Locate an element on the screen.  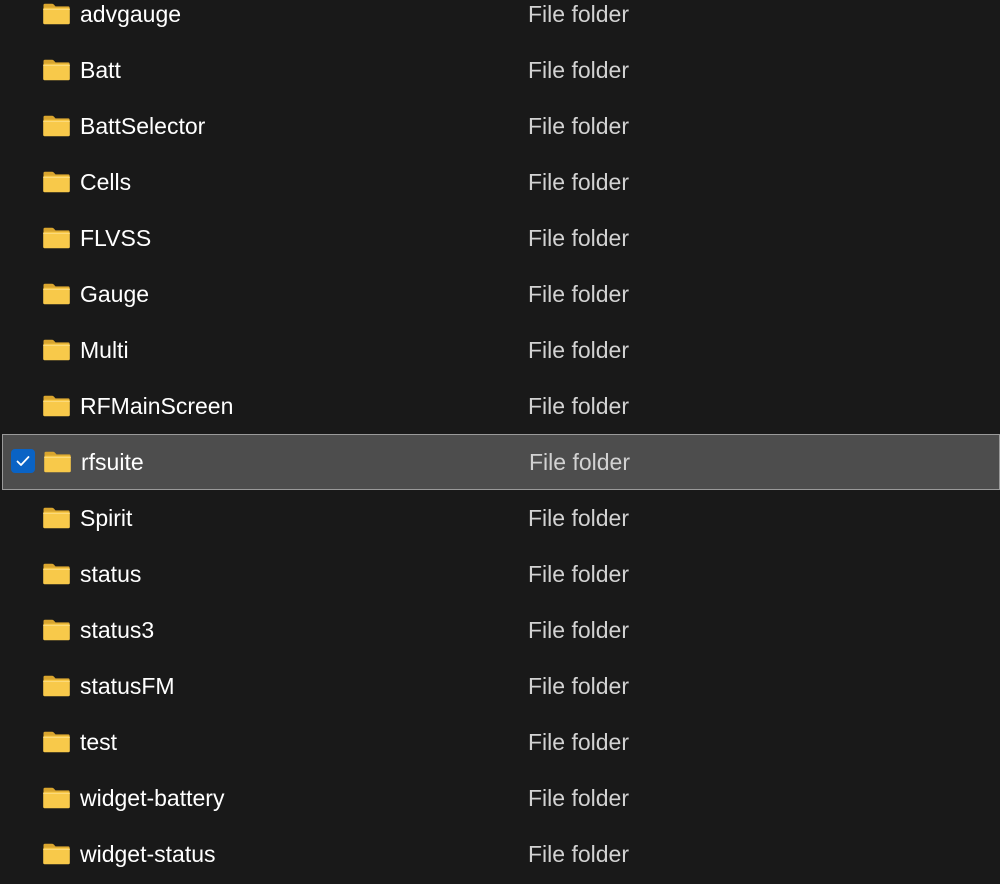
file-row-widget-status: widget-status File folder is located at coordinates (500, 854).